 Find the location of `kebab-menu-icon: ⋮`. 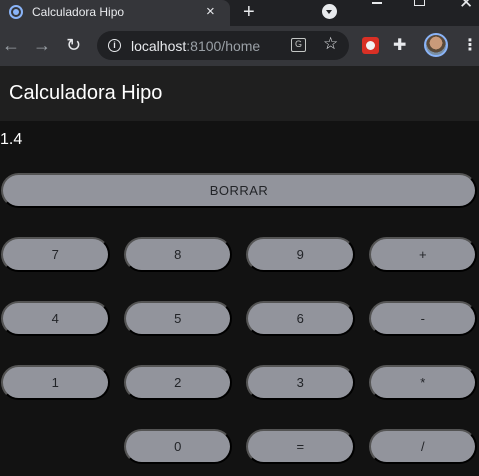

kebab-menu-icon: ⋮ is located at coordinates (470, 45).